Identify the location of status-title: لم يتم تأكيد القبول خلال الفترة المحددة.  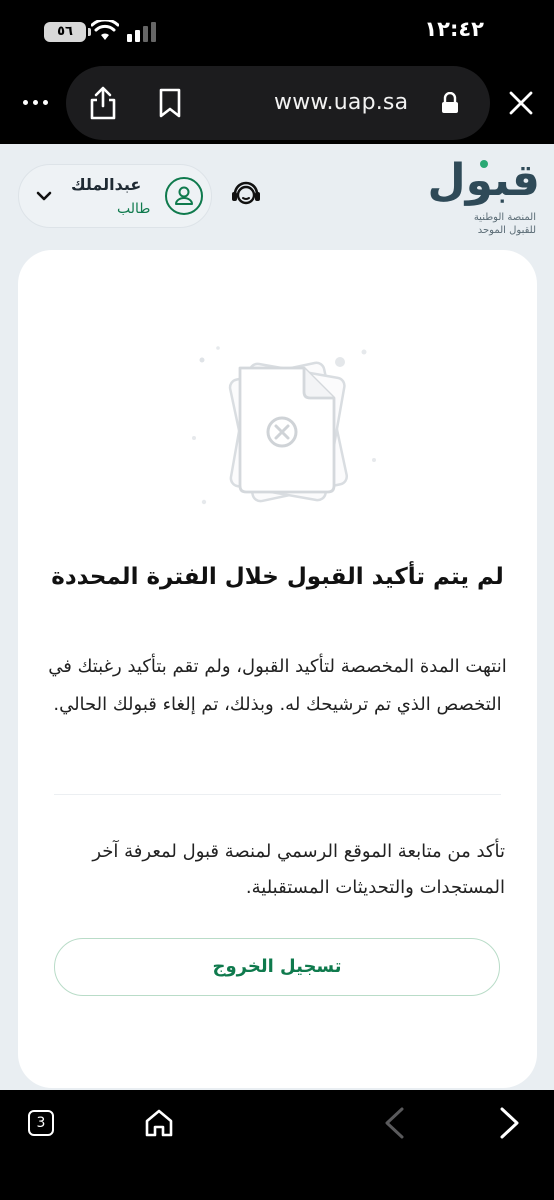
(277, 577).